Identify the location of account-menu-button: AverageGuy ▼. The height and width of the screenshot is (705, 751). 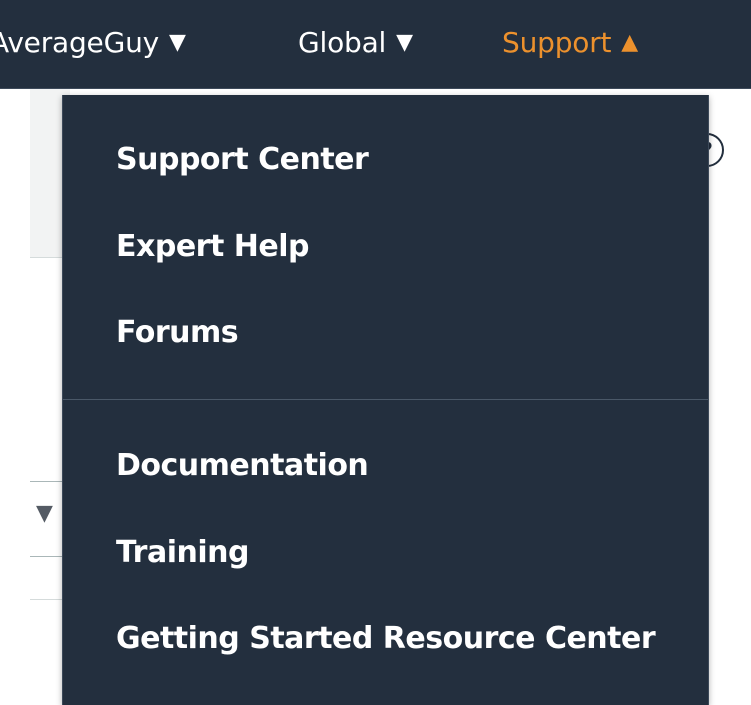
(93, 42).